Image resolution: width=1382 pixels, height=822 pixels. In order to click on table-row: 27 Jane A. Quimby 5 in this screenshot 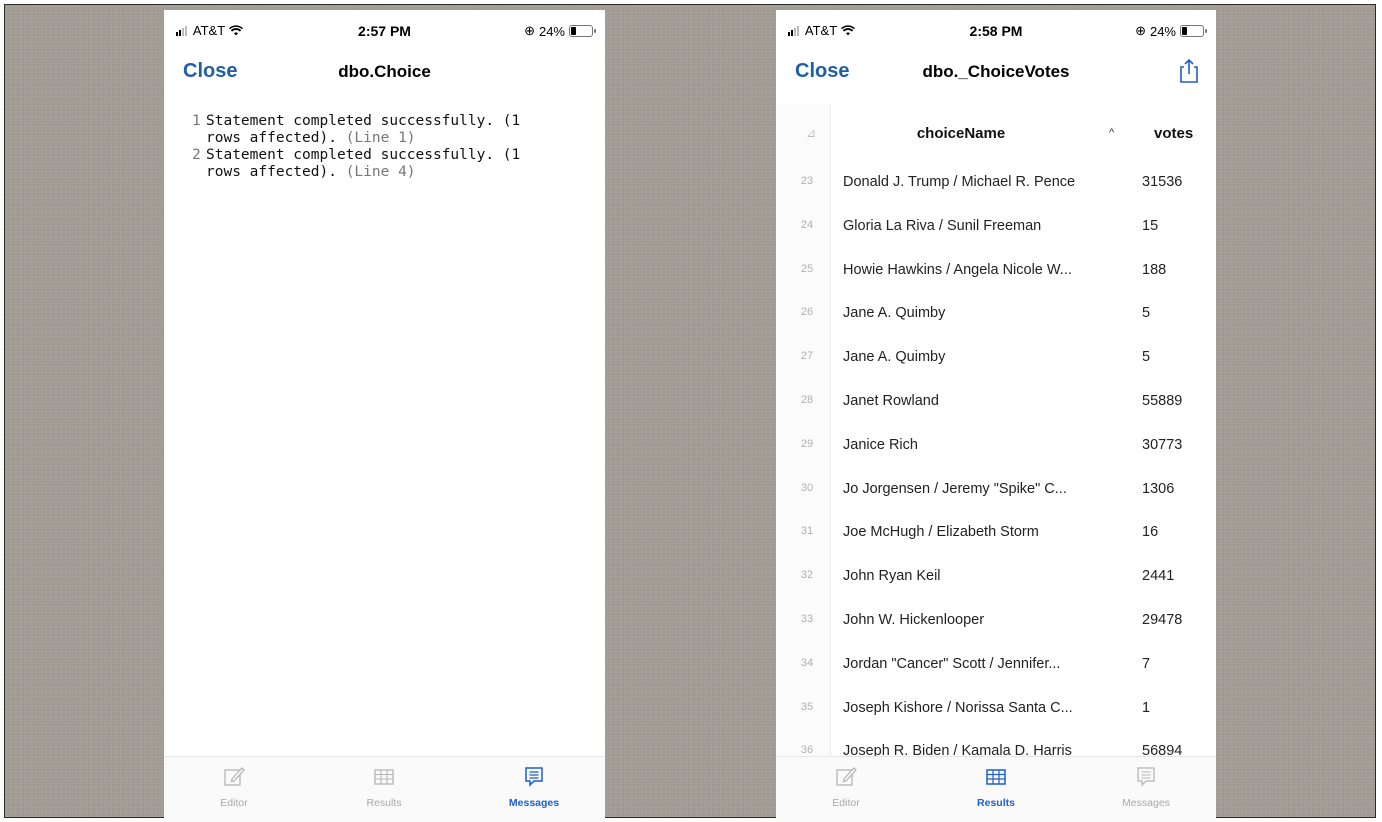, I will do `click(996, 359)`.